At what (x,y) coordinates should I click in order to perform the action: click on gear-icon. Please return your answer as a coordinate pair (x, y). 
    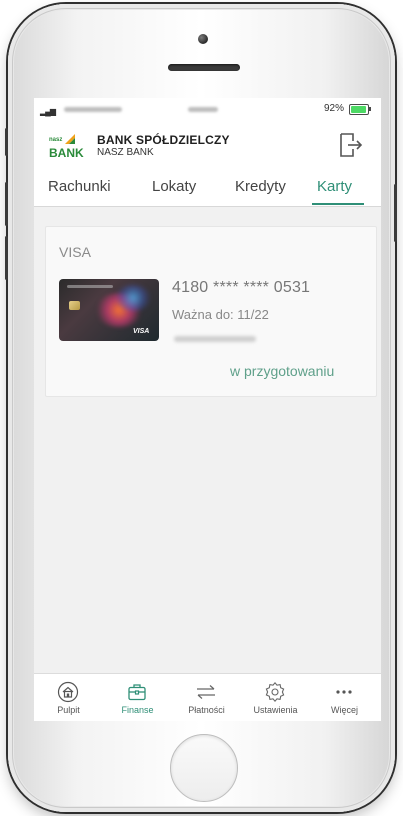
    Looking at the image, I should click on (275, 692).